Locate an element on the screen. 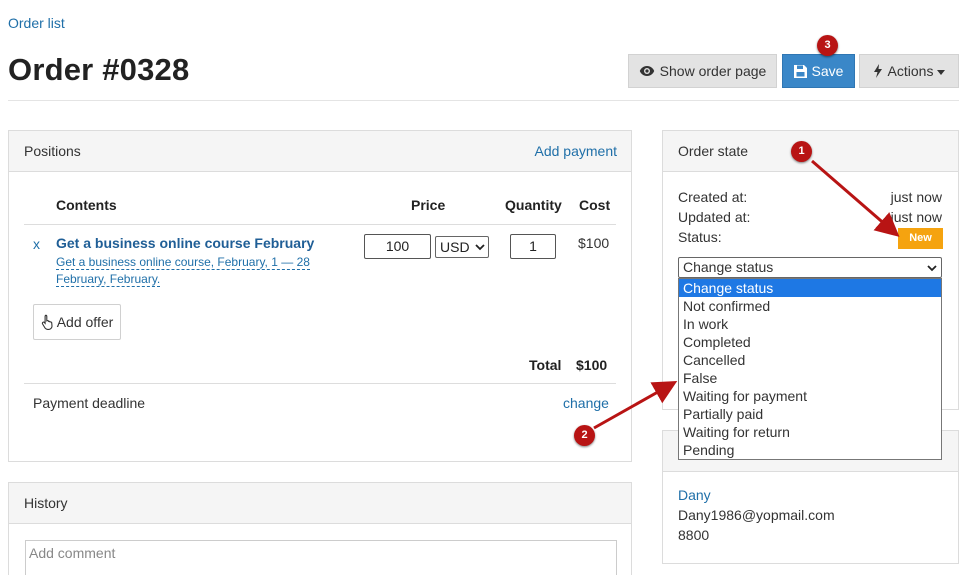 Image resolution: width=975 pixels, height=575 pixels. lightning-icon is located at coordinates (877, 71).